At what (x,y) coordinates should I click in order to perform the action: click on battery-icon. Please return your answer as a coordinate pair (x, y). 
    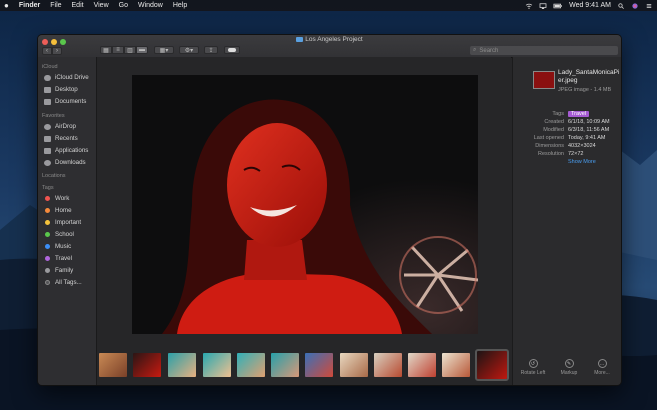
    Looking at the image, I should click on (558, 6).